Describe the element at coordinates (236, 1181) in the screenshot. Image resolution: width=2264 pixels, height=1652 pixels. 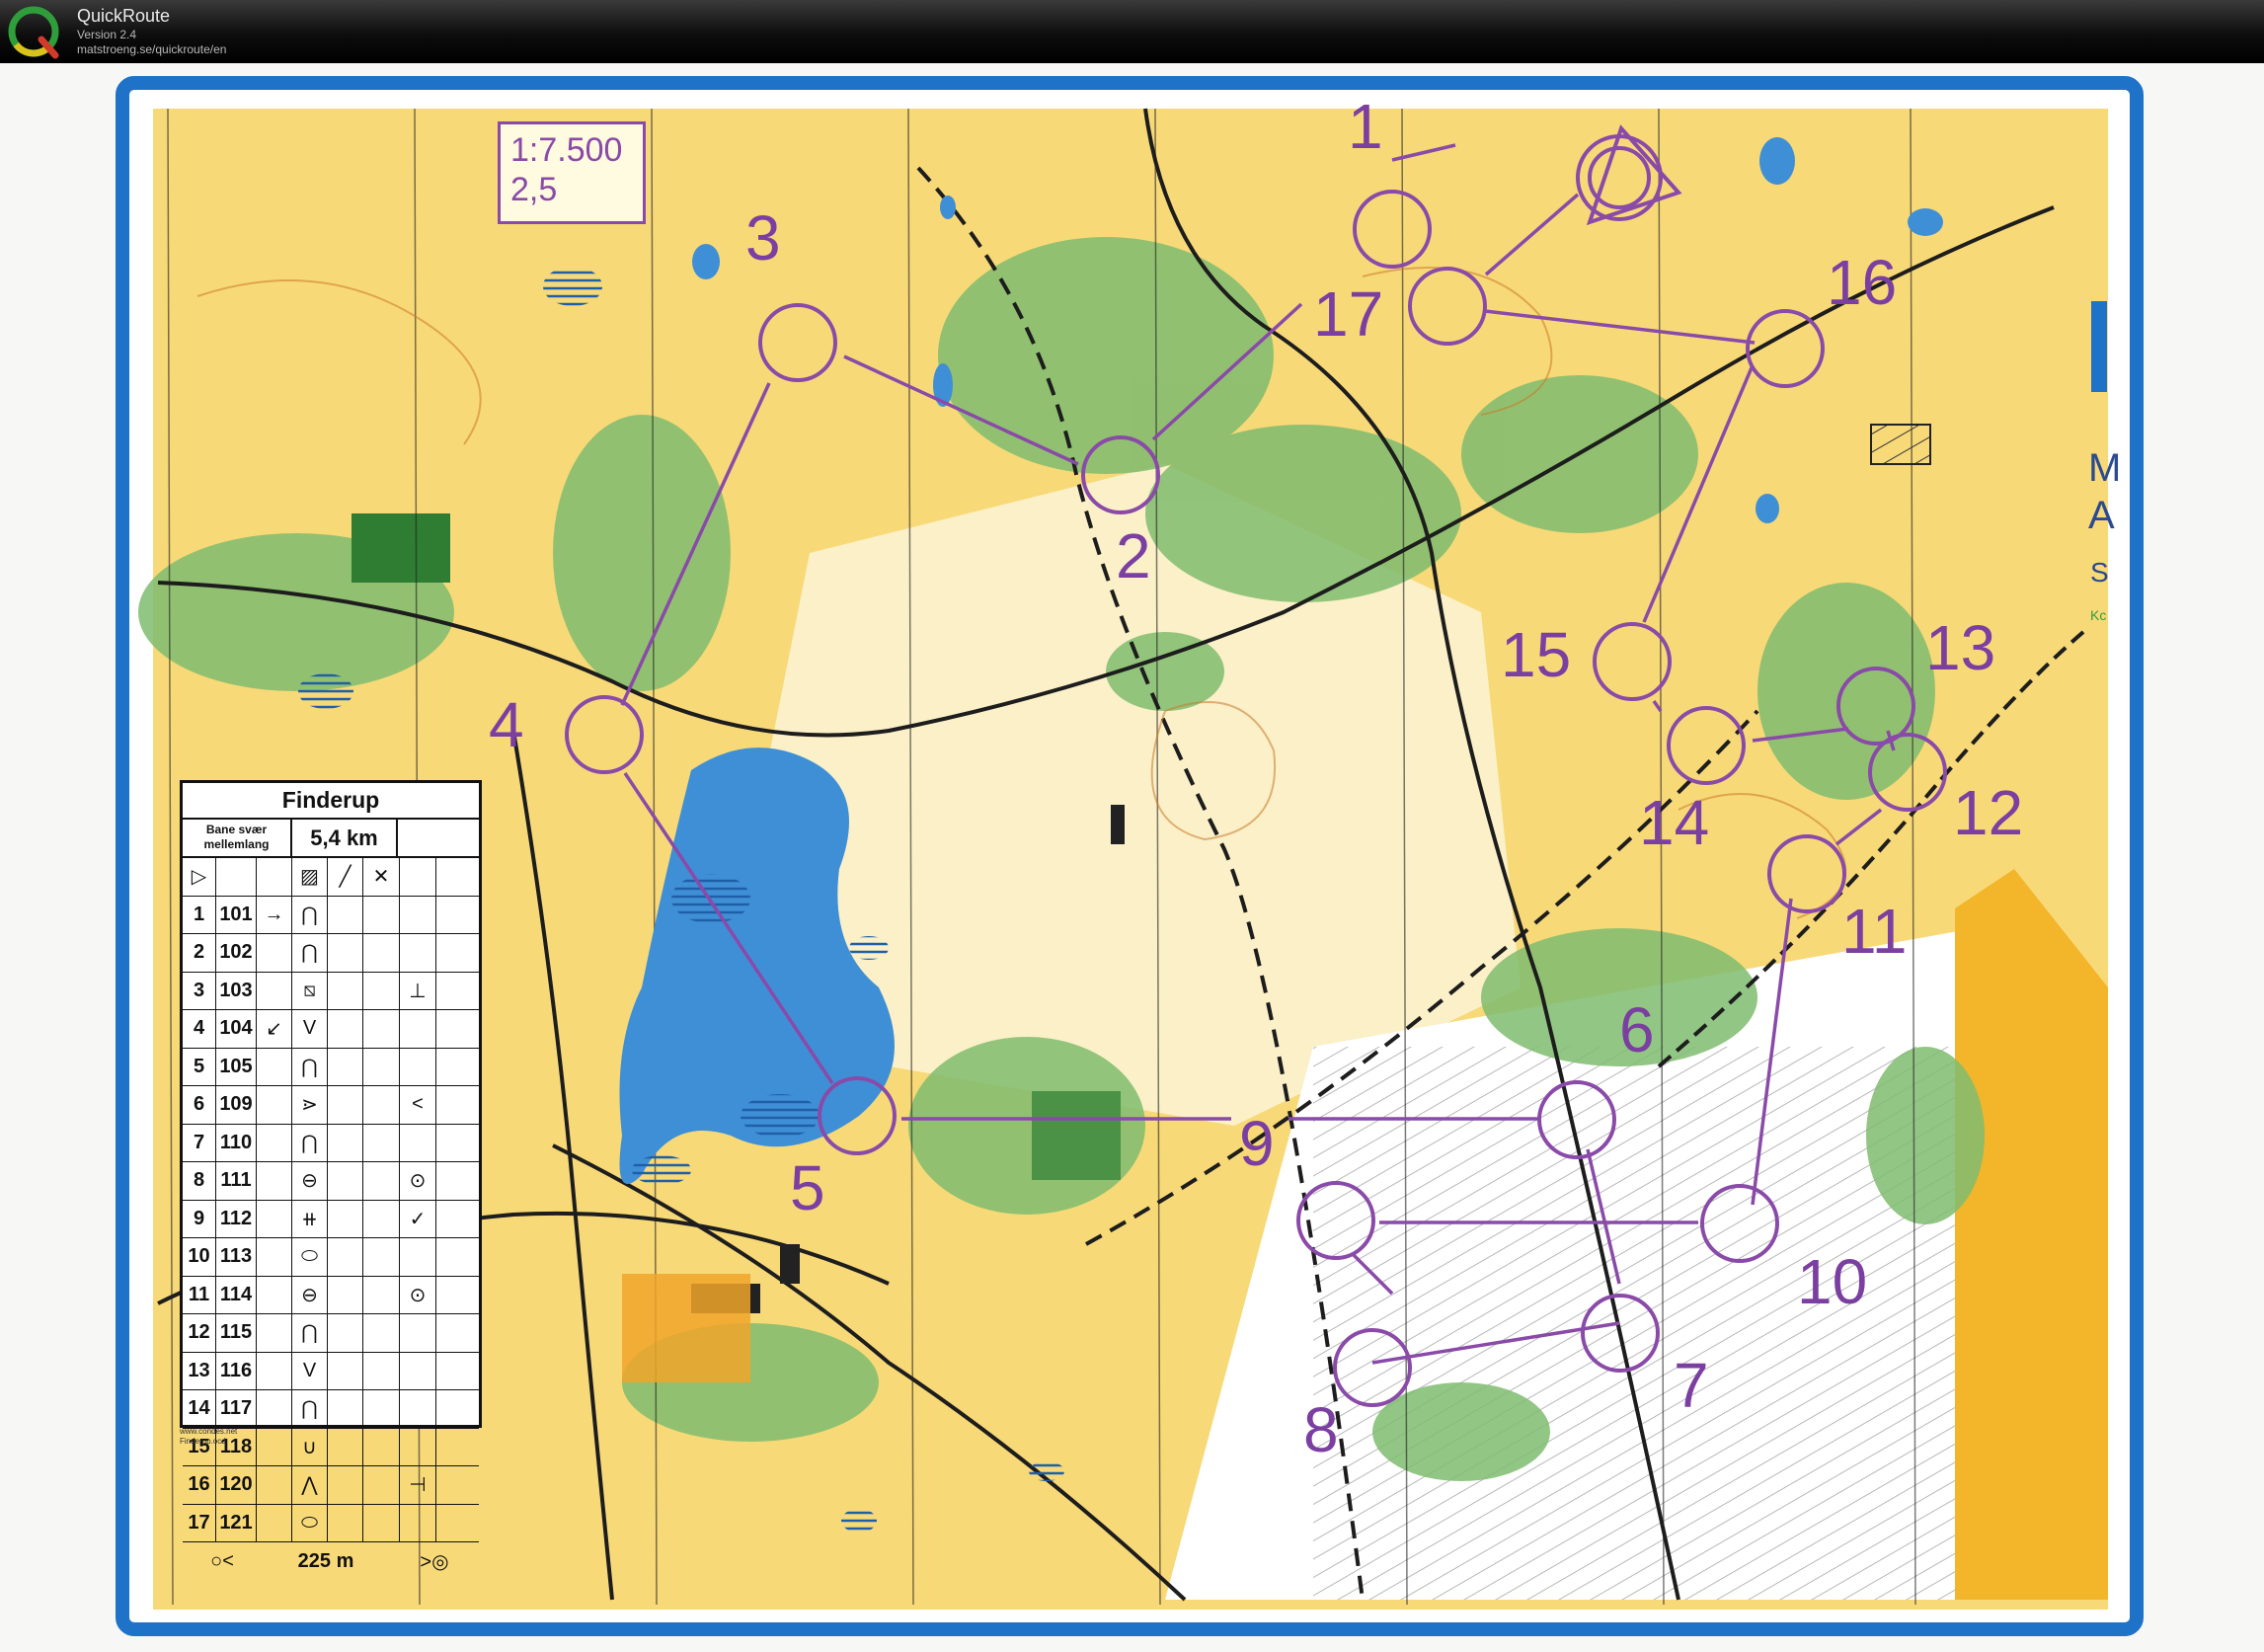
I see `control-code: 111` at that location.